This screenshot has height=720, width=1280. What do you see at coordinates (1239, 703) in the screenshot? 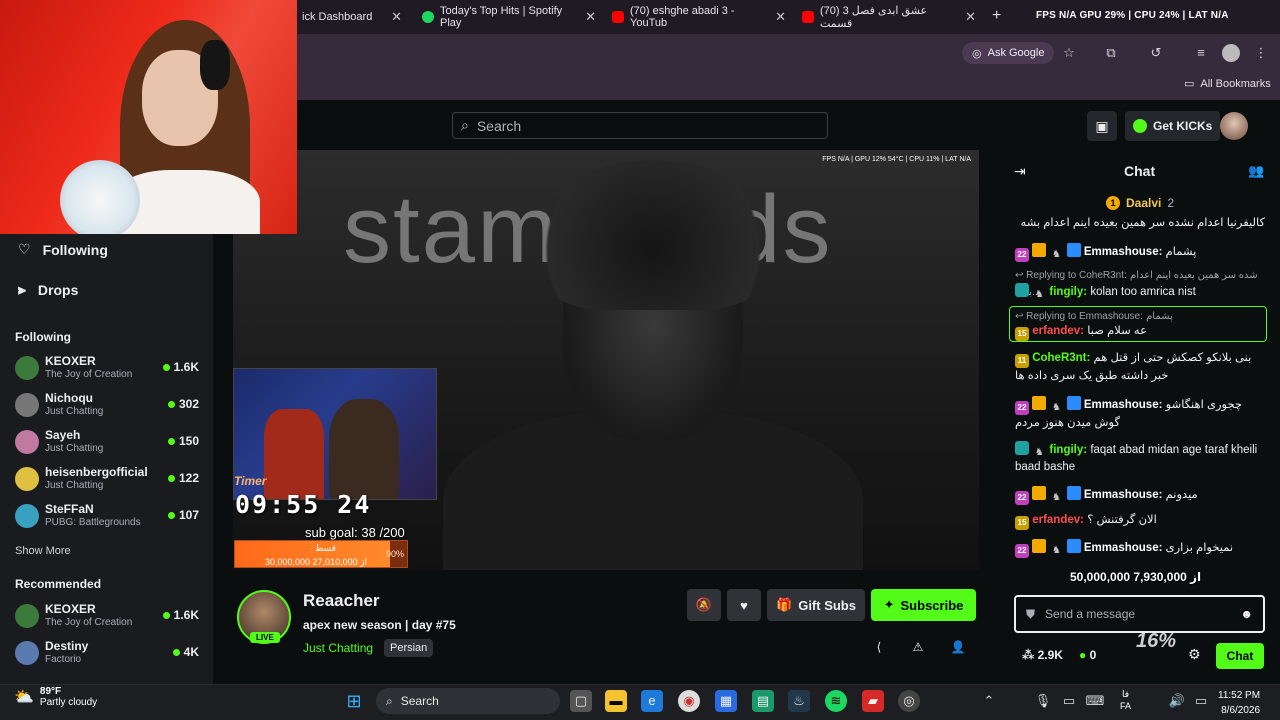
I see `clock: 11:52 PM 8/6/2026` at bounding box center [1239, 703].